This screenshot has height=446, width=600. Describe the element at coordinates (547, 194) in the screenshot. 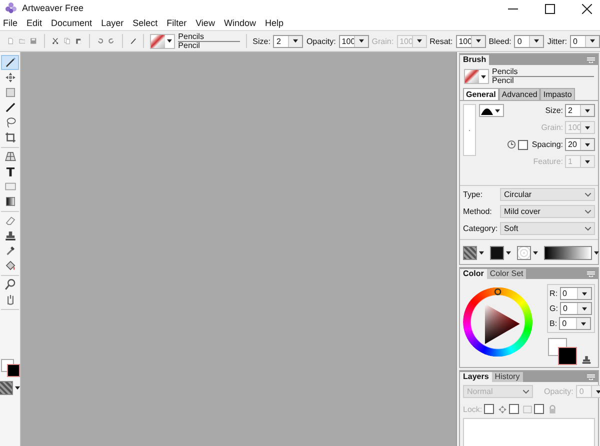

I see `dropdown: Circular` at that location.